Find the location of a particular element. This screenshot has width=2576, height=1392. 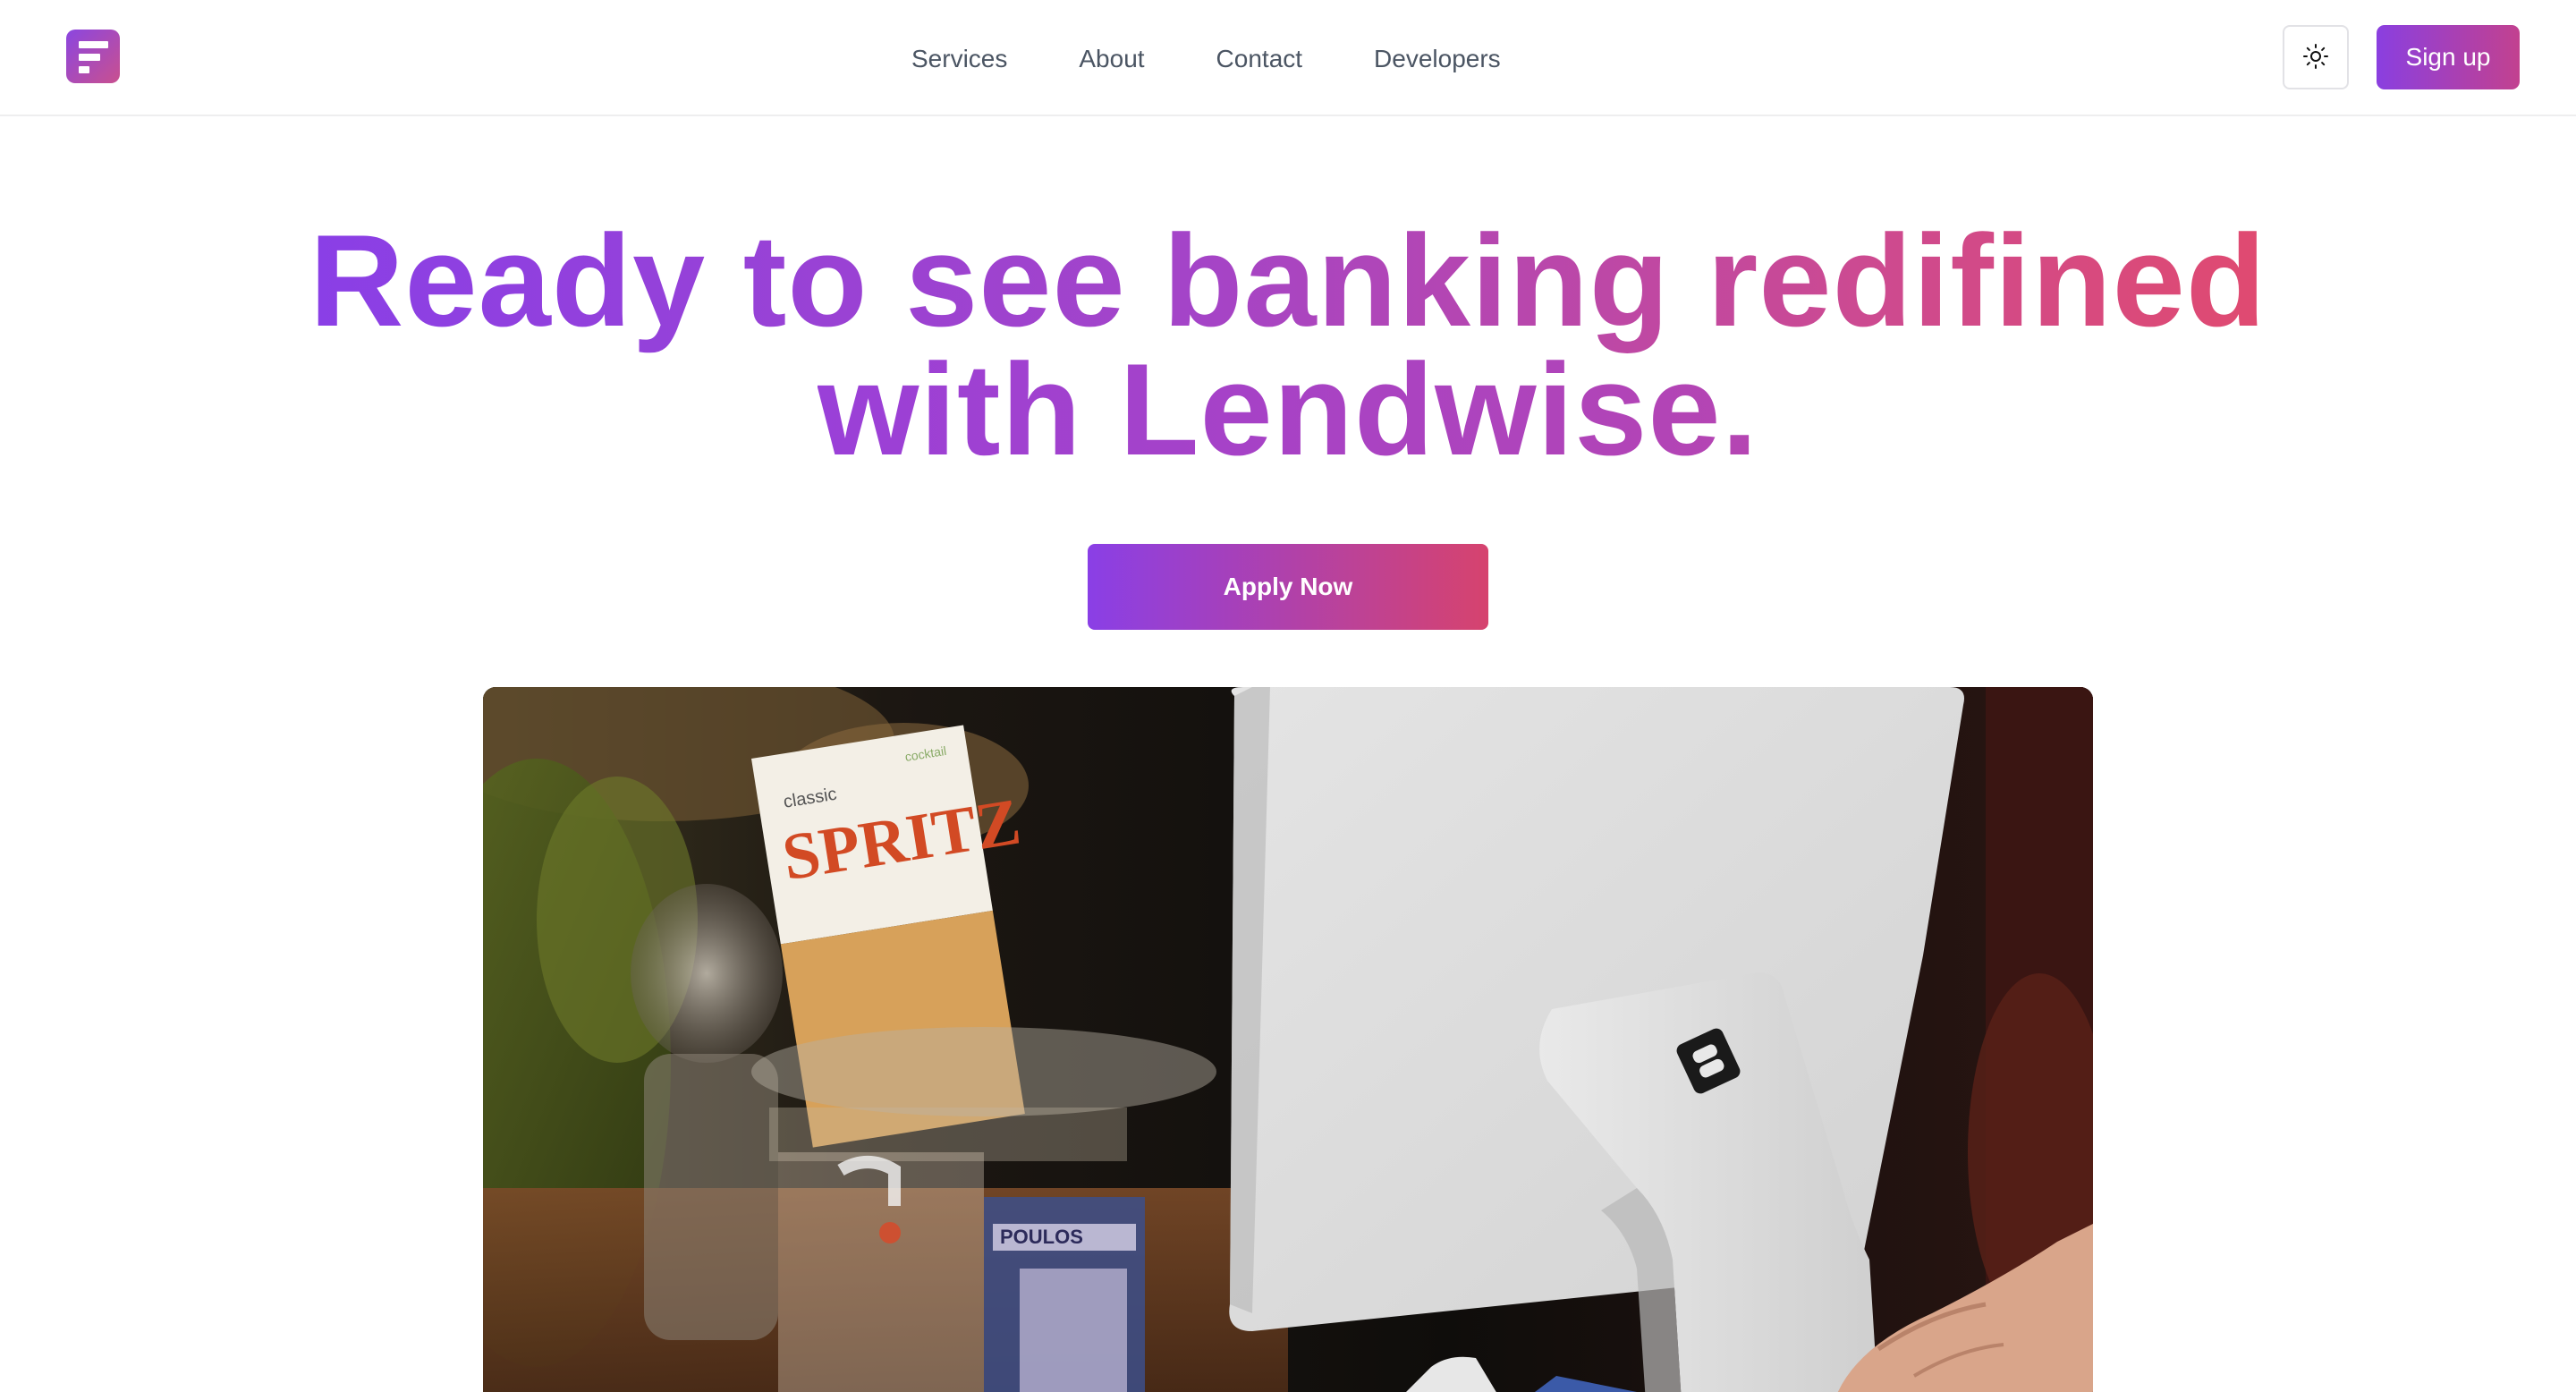

nav-link-about: About is located at coordinates (1111, 59).